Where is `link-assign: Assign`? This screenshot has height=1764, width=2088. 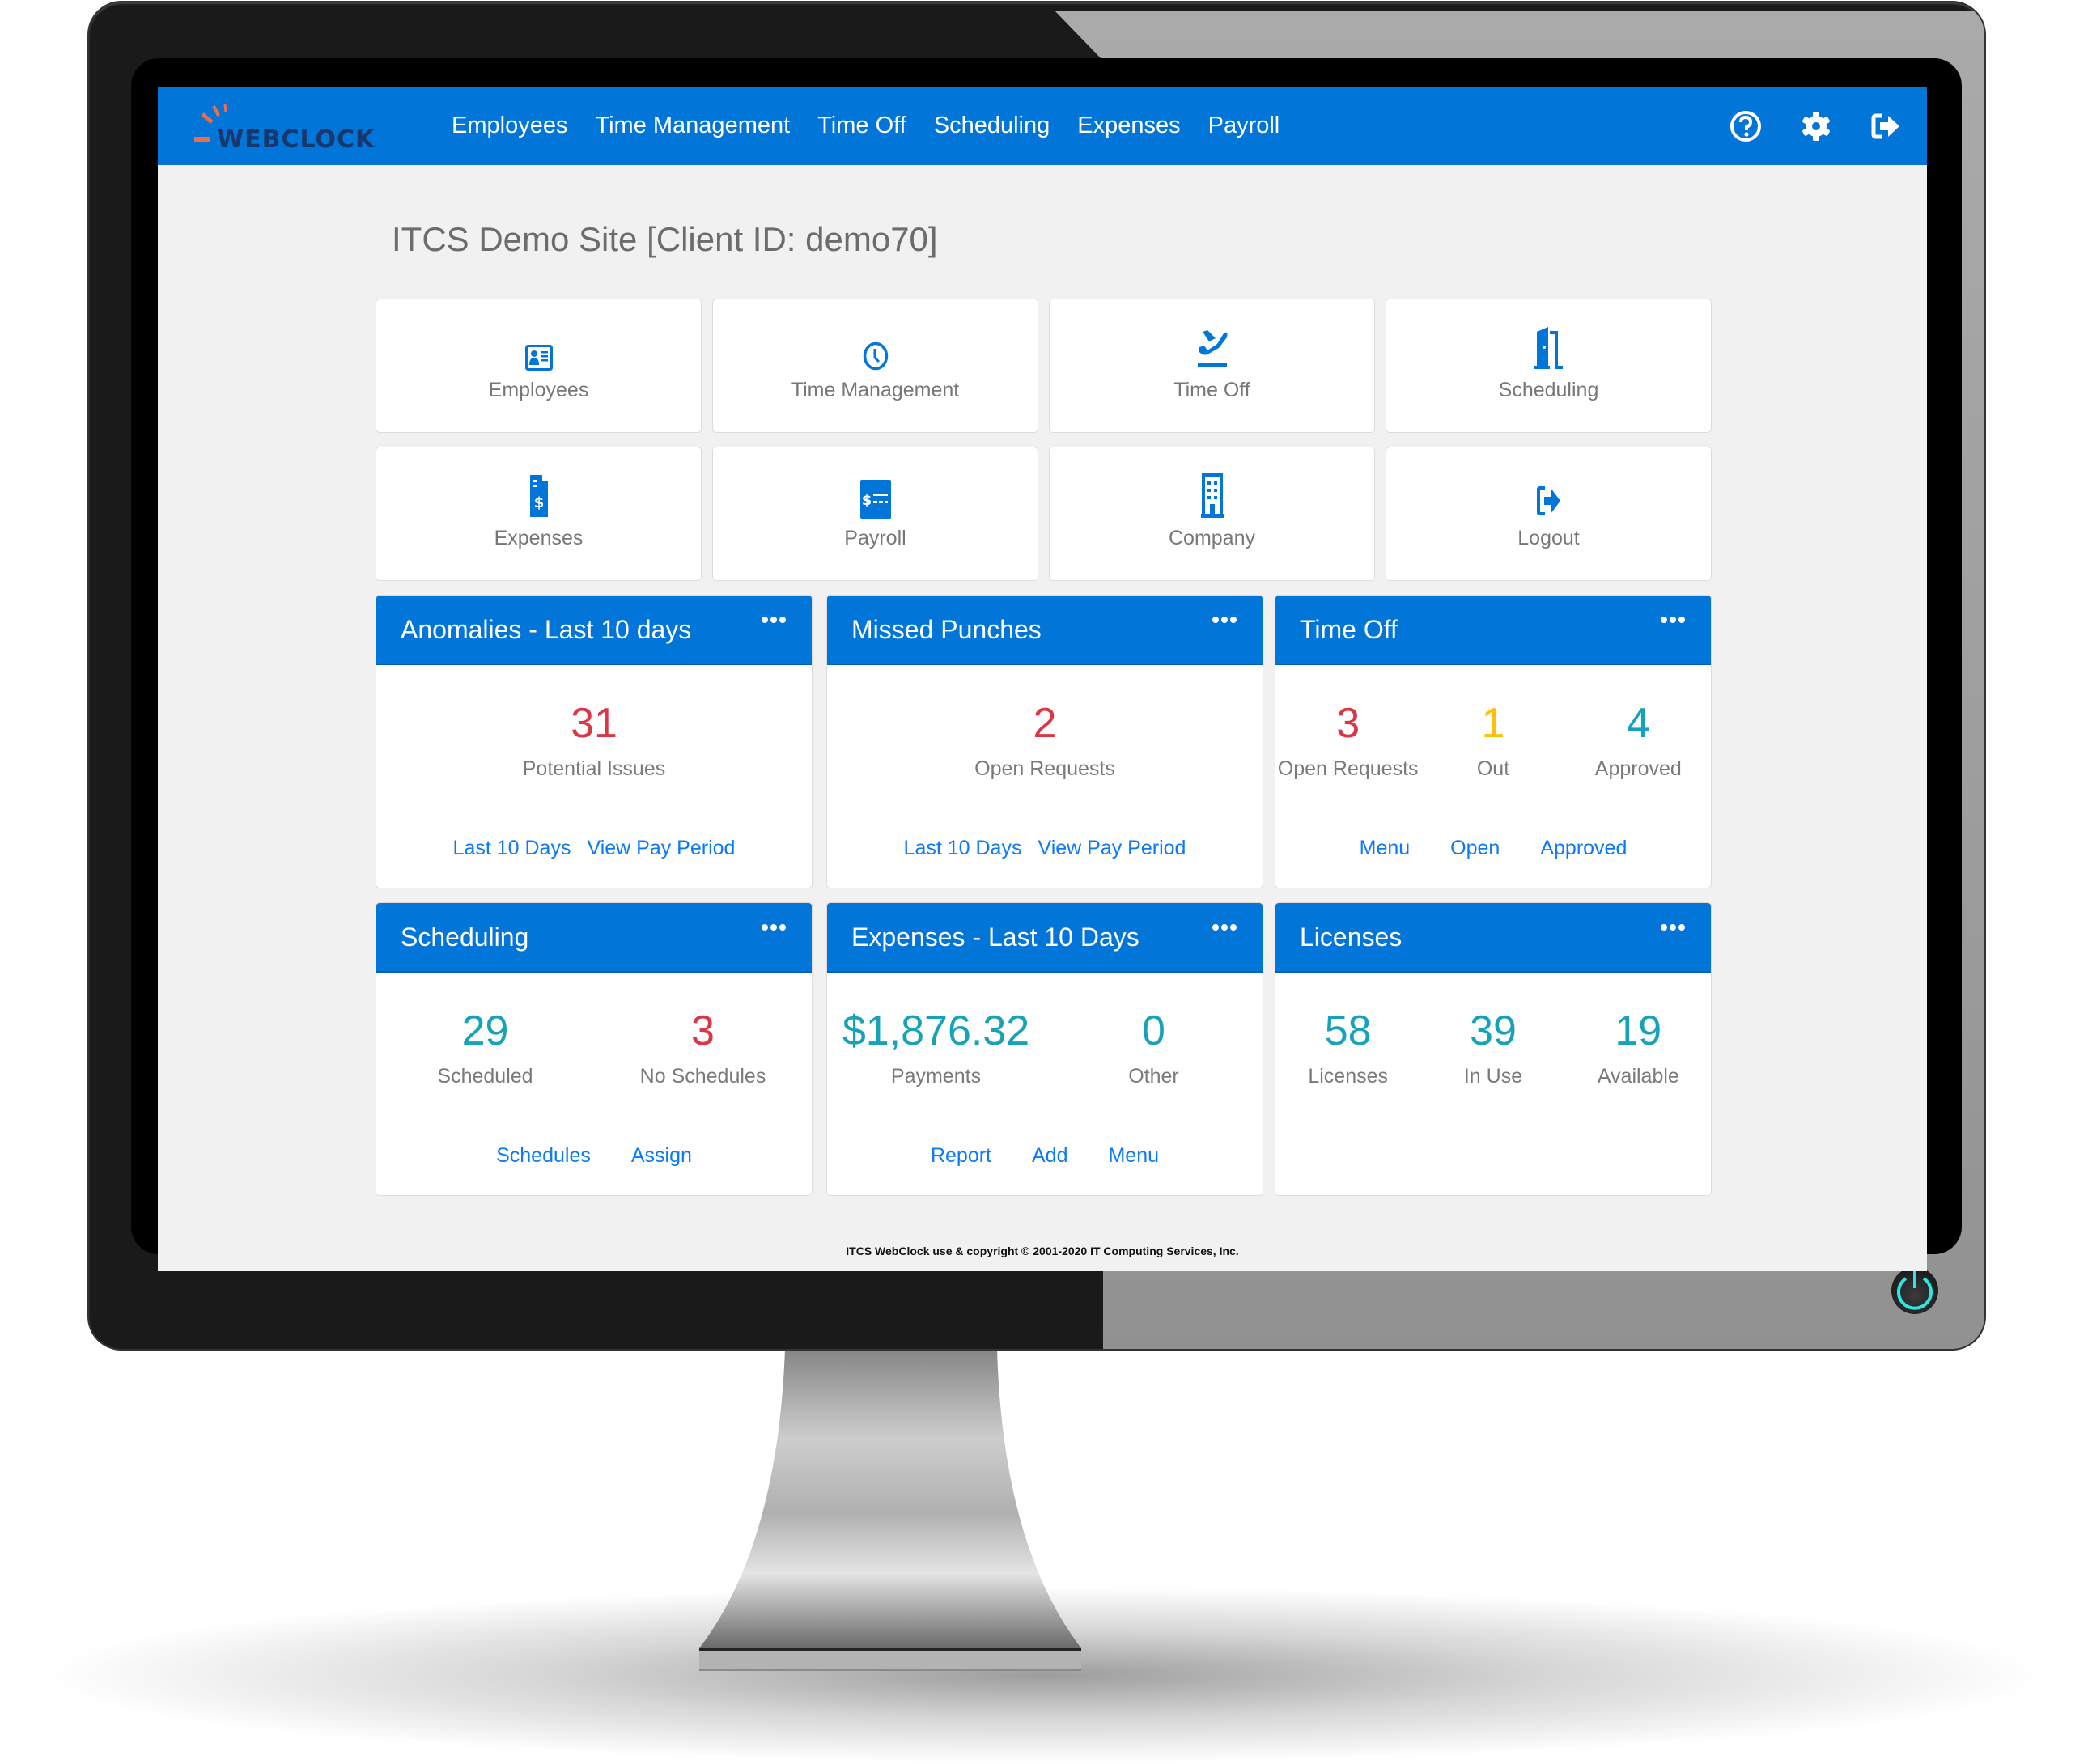 link-assign: Assign is located at coordinates (661, 1156).